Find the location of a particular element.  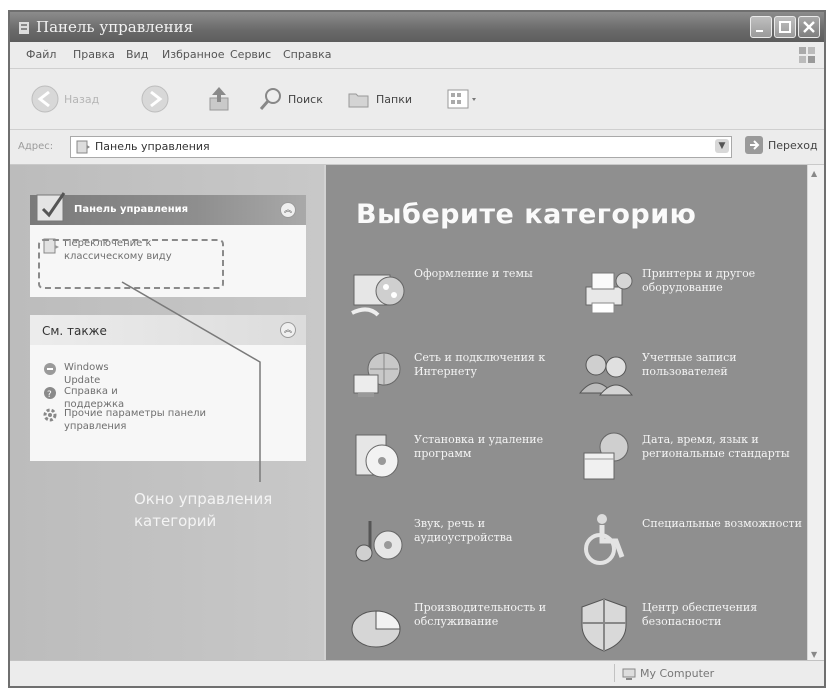

status-bar: My Computer is located at coordinates (417, 673).